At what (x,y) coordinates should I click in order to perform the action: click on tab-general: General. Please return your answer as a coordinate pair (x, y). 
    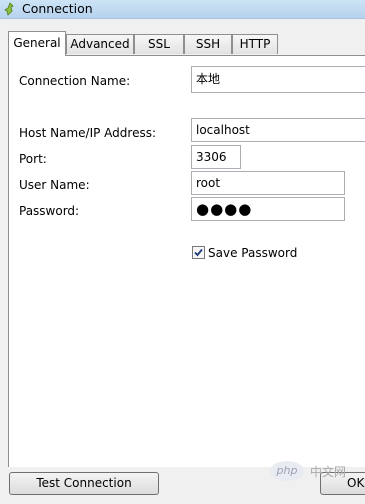
    Looking at the image, I should click on (37, 43).